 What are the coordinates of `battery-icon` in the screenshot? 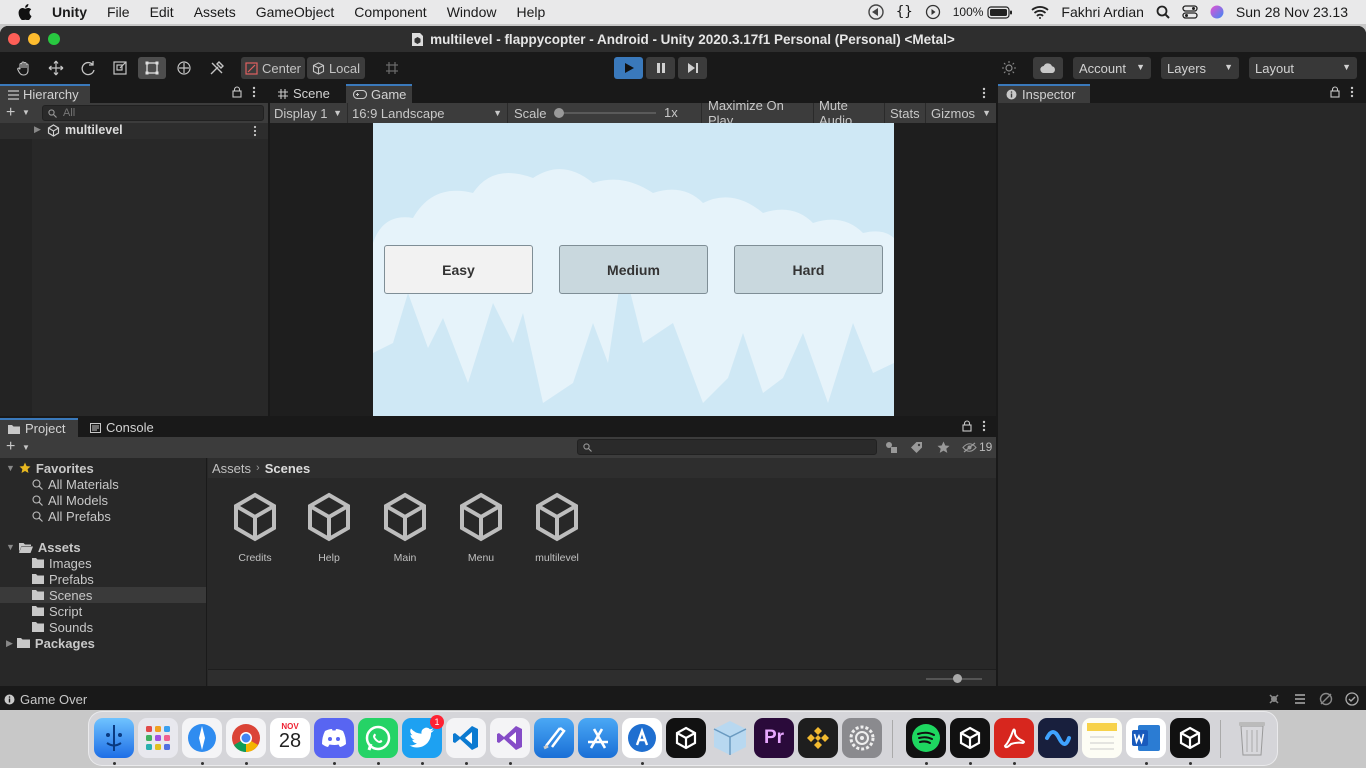 It's located at (1000, 12).